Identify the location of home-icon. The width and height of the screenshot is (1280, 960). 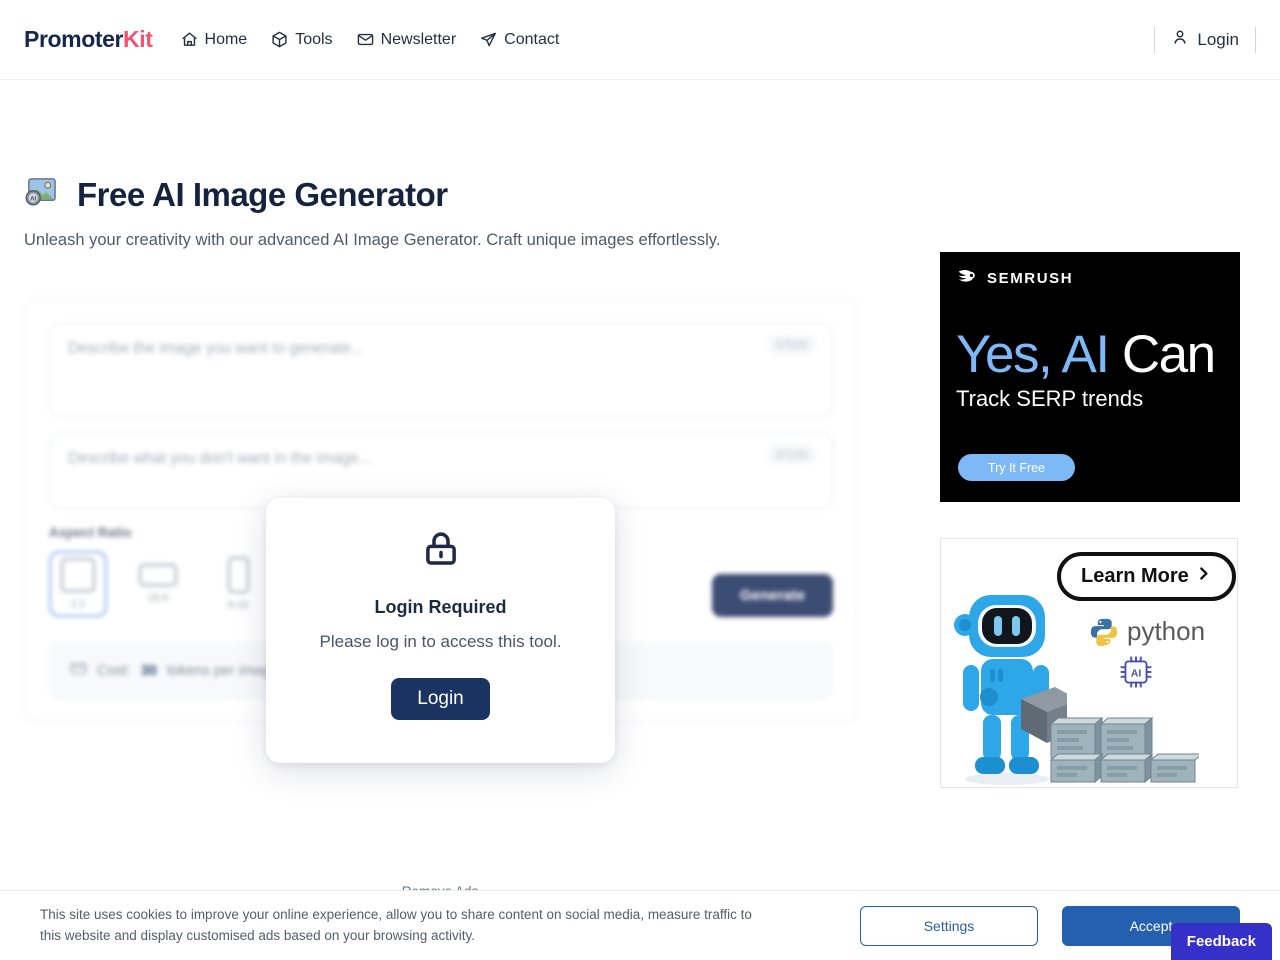
(189, 39).